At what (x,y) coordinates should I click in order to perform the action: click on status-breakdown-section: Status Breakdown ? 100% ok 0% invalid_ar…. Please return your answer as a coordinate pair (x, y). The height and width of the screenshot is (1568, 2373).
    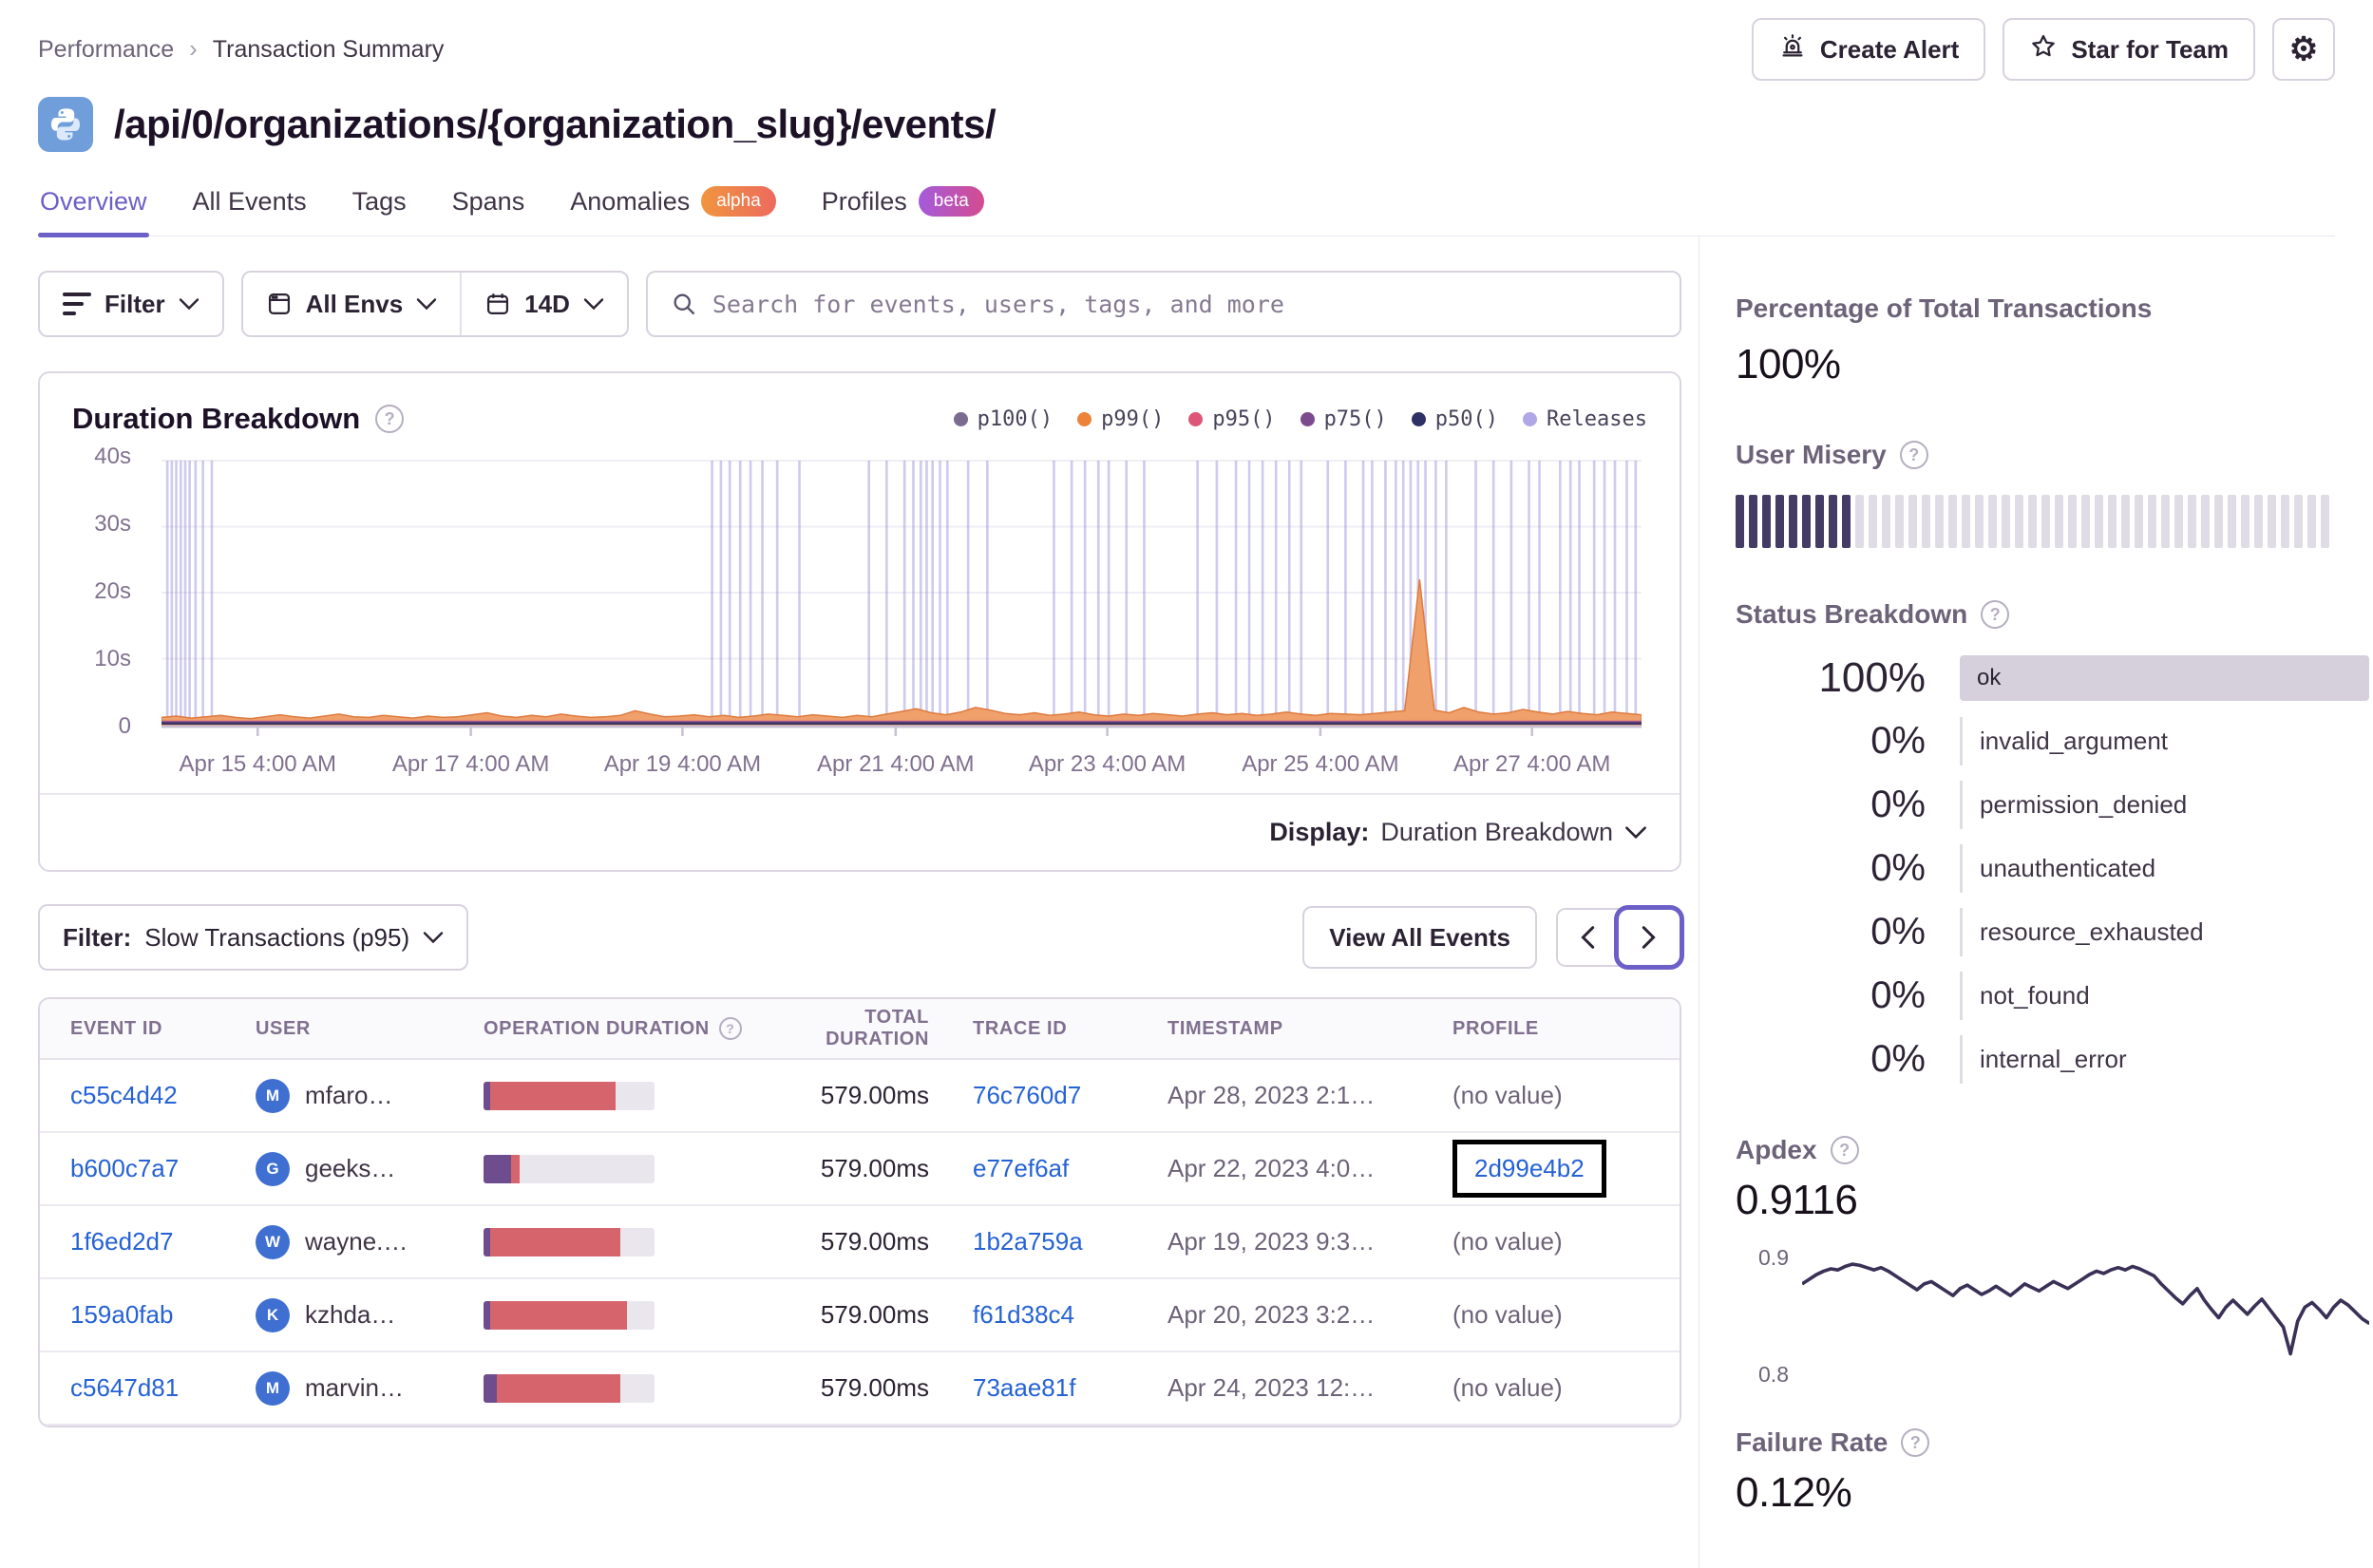
    Looking at the image, I should click on (2053, 841).